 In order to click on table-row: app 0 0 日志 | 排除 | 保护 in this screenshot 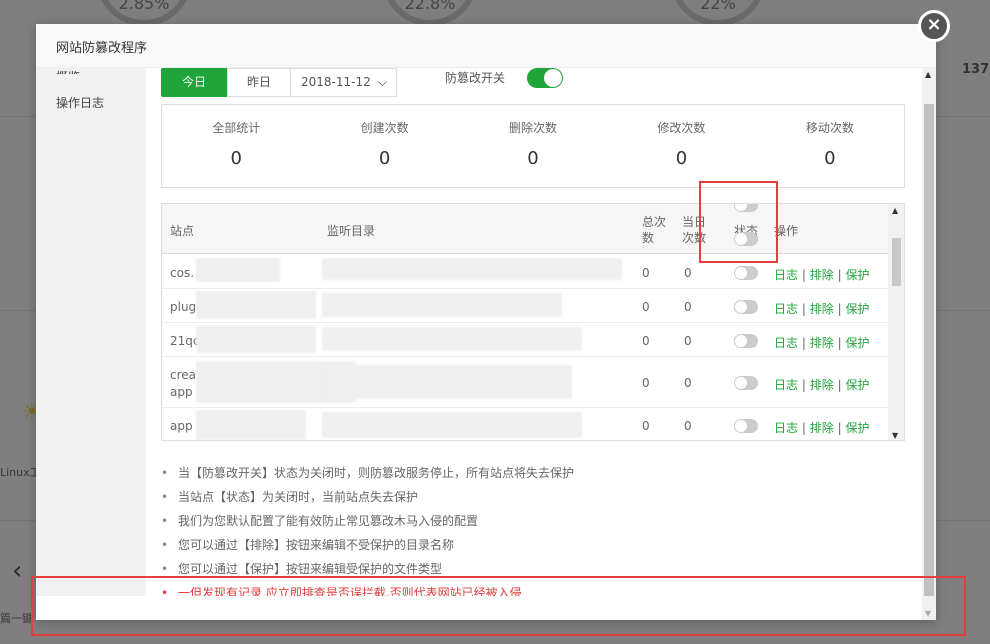, I will do `click(525, 424)`.